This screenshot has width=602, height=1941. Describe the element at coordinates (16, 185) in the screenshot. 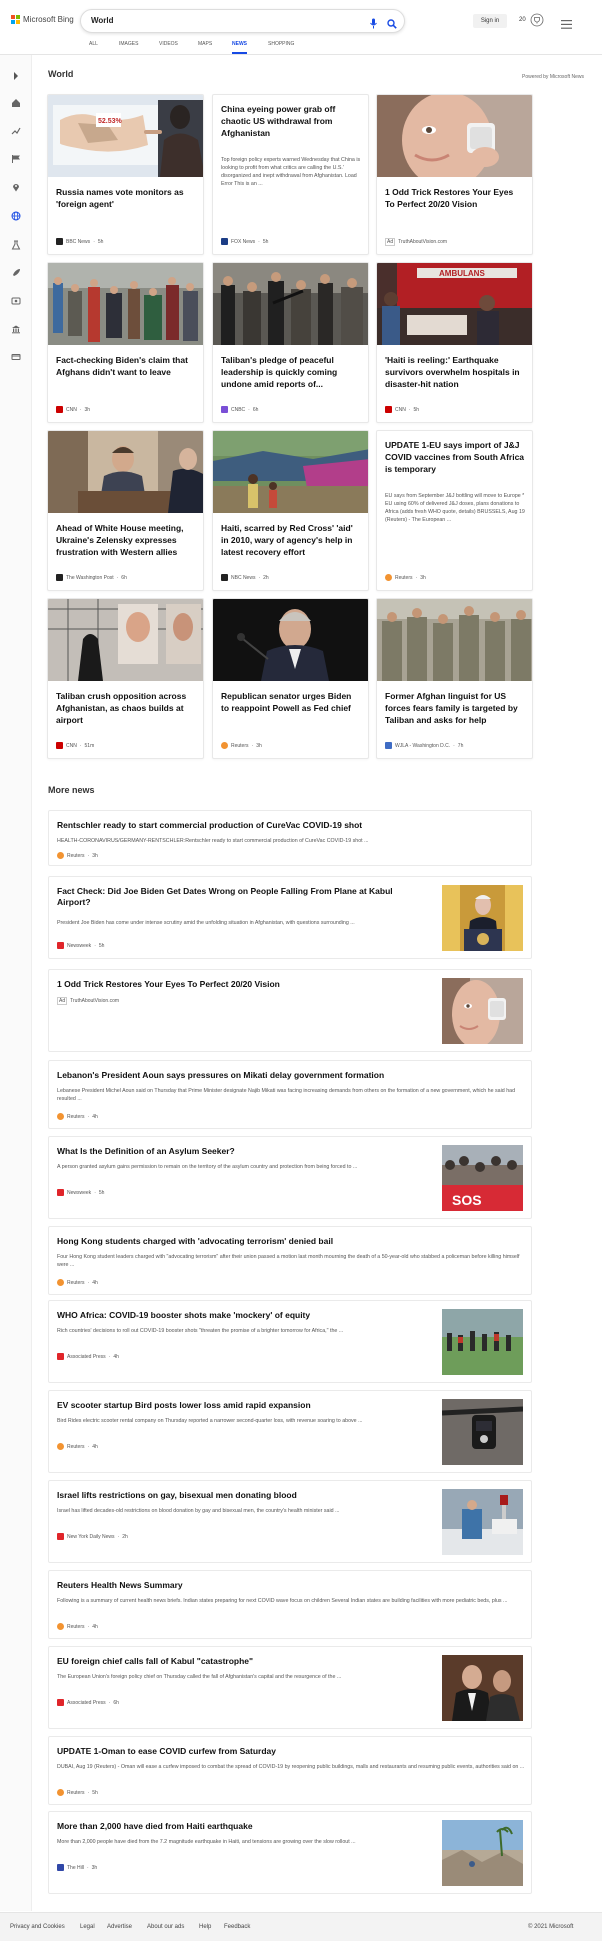

I see `location-pin-icon` at that location.